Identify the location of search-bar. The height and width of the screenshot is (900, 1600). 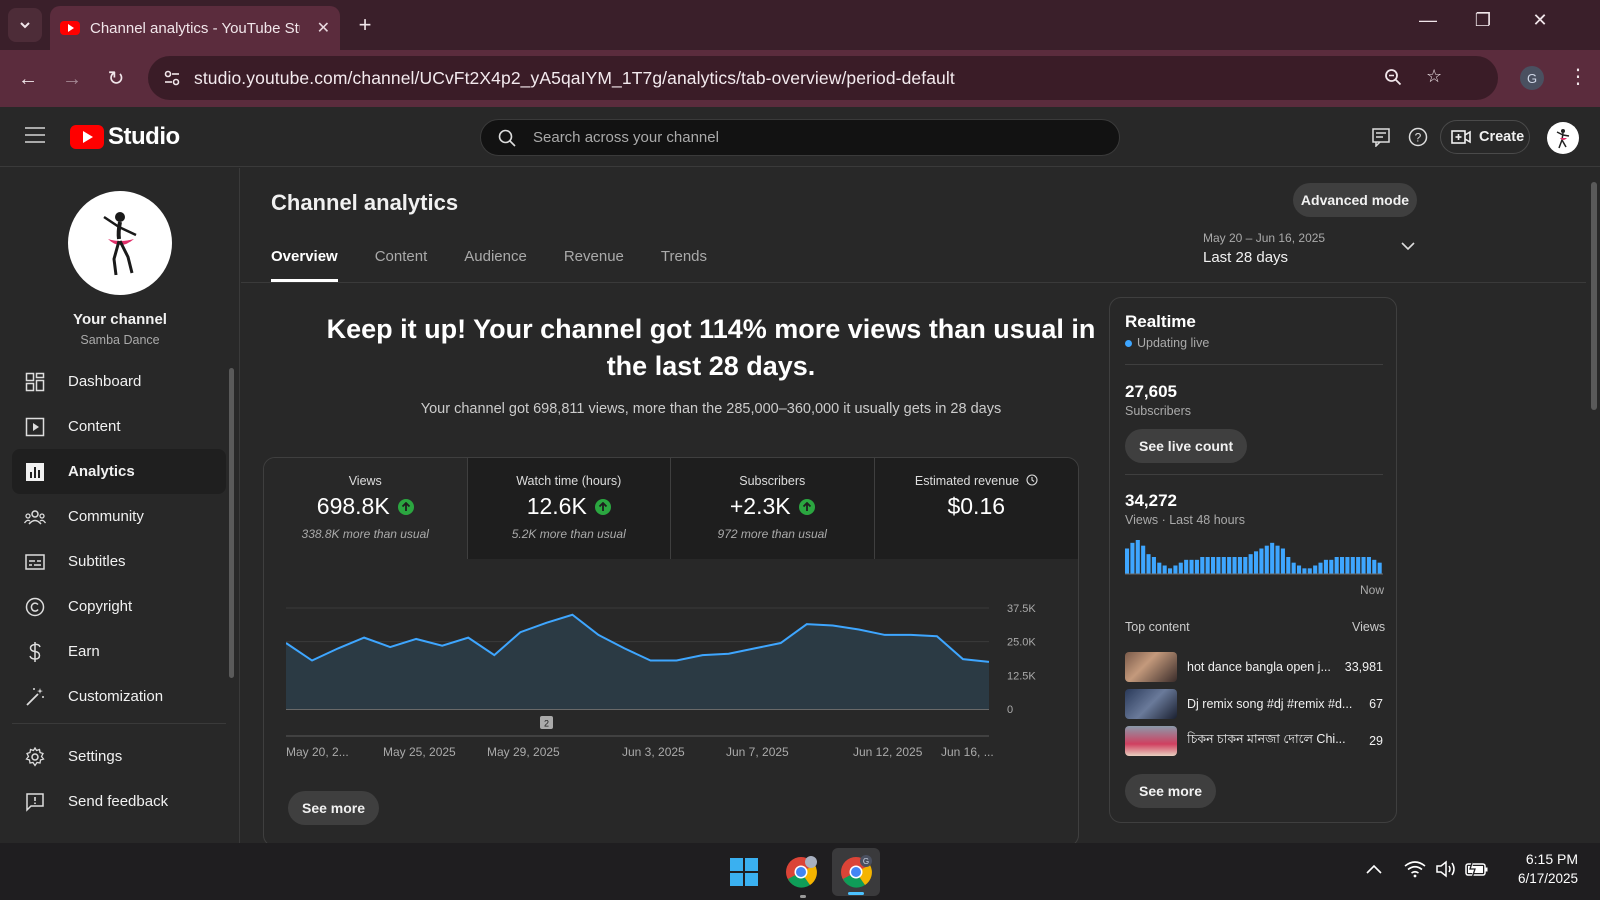
(800, 137).